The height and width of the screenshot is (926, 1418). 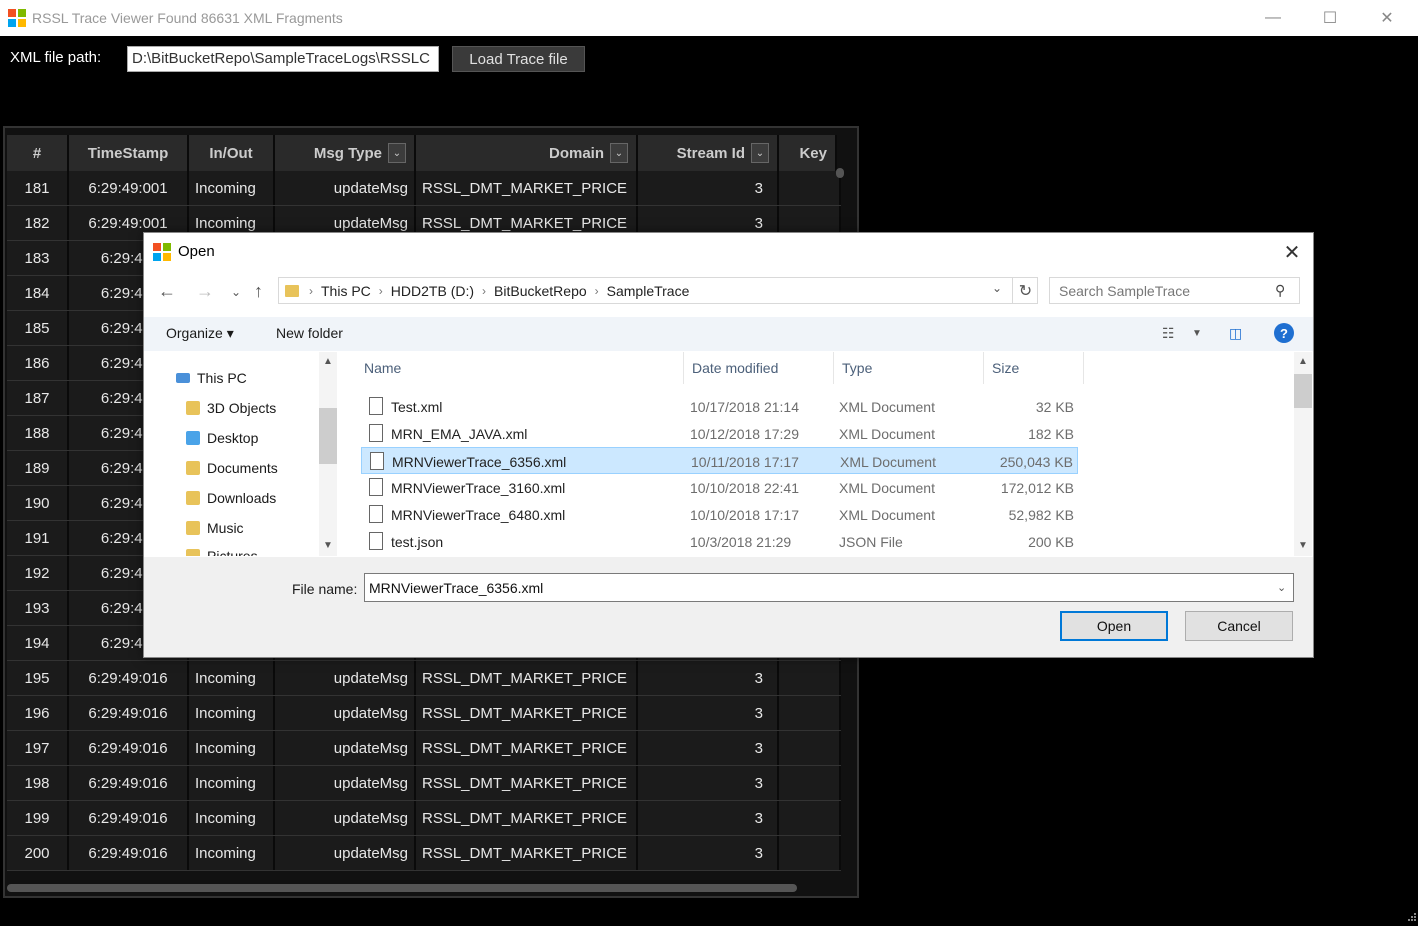 What do you see at coordinates (1197, 333) in the screenshot?
I see `view-chevron-down-icon: ▼` at bounding box center [1197, 333].